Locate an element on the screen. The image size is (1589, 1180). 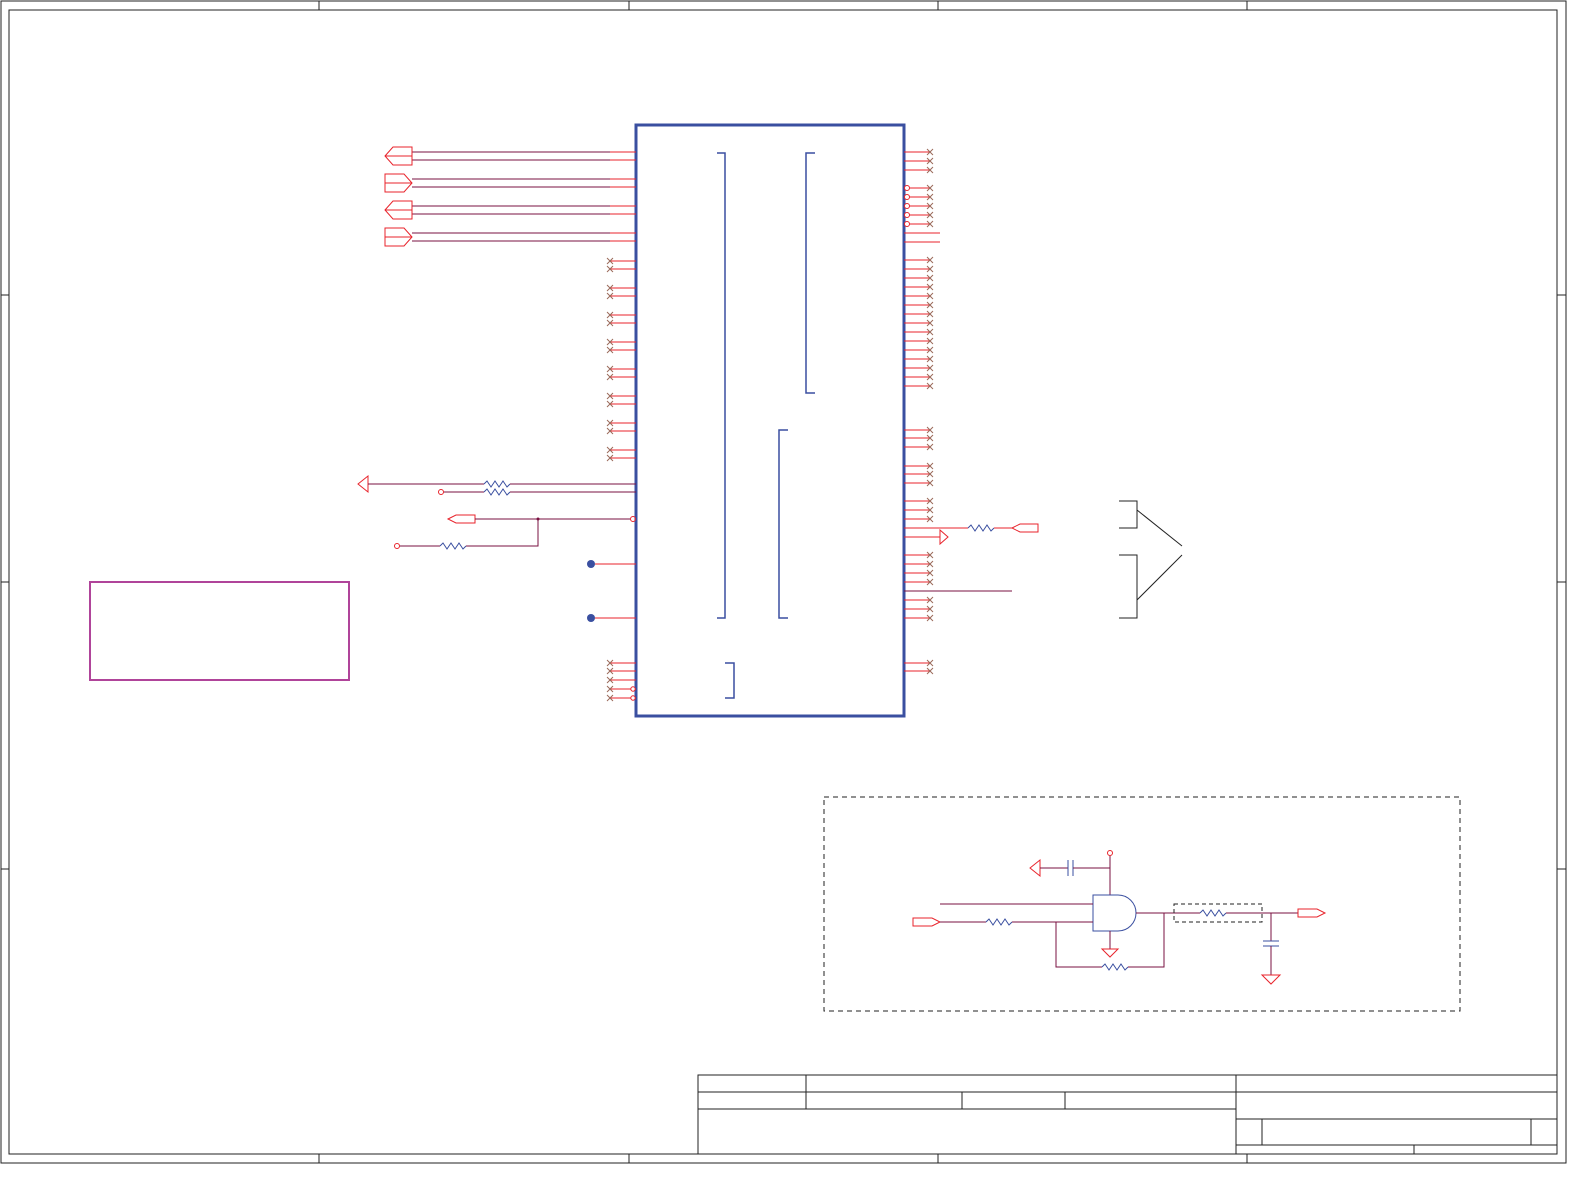
buffer-triangle is located at coordinates (944, 537).